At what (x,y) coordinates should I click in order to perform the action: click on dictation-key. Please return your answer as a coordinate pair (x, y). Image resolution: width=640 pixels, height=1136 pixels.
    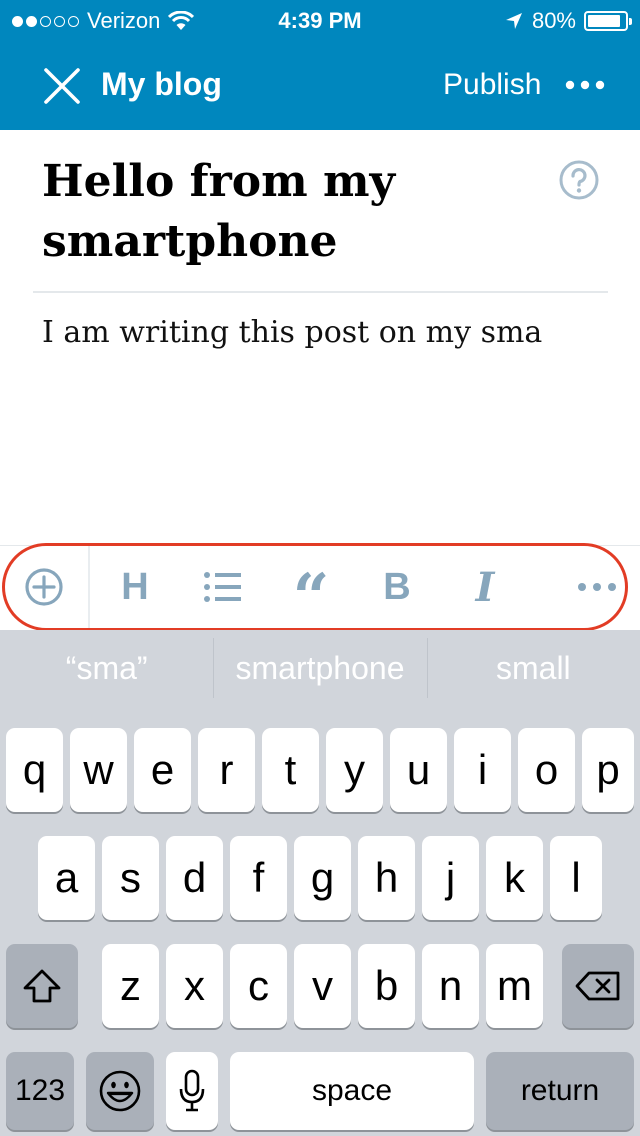
    Looking at the image, I should click on (192, 1091).